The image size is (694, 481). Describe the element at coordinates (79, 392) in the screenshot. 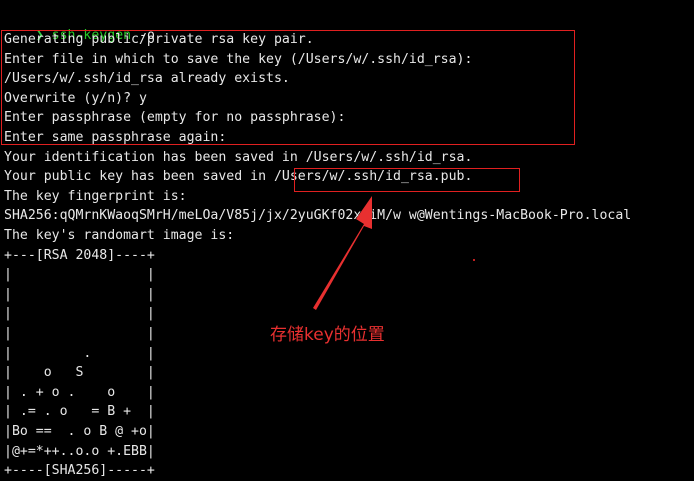

I see `randomart-line: | . + o . o |` at that location.